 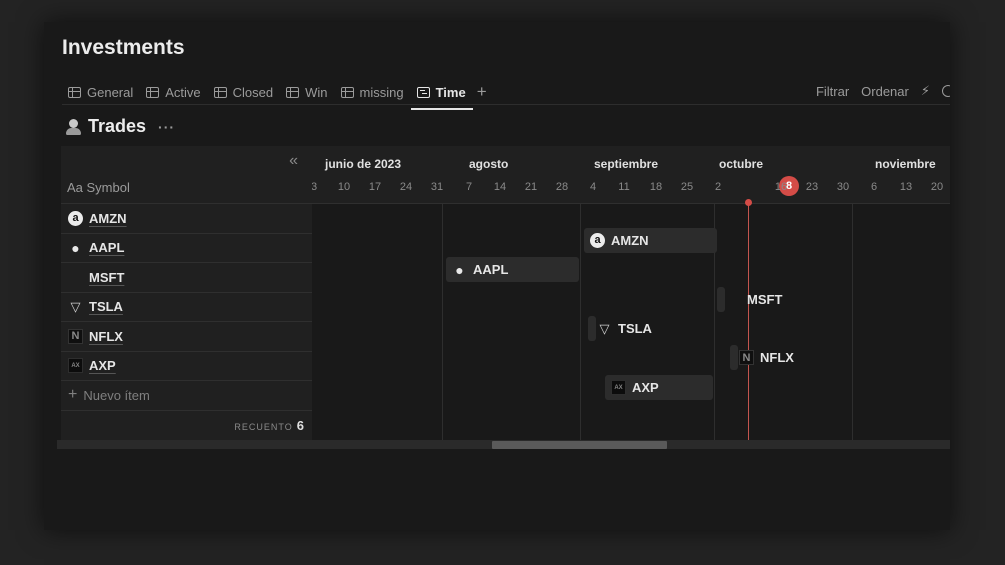 I want to click on sort-button: Ordenar, so click(x=885, y=91).